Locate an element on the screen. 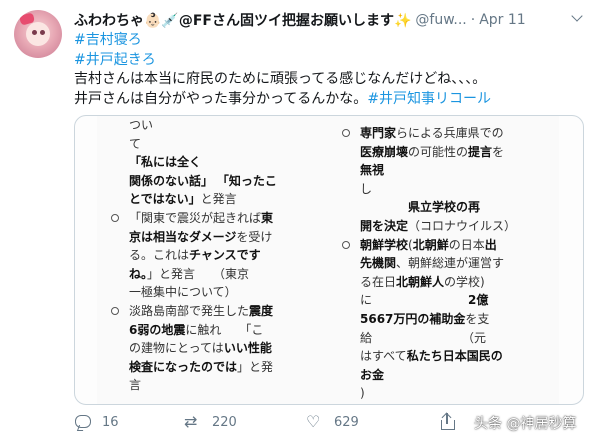  chevron-down-icon is located at coordinates (578, 18).